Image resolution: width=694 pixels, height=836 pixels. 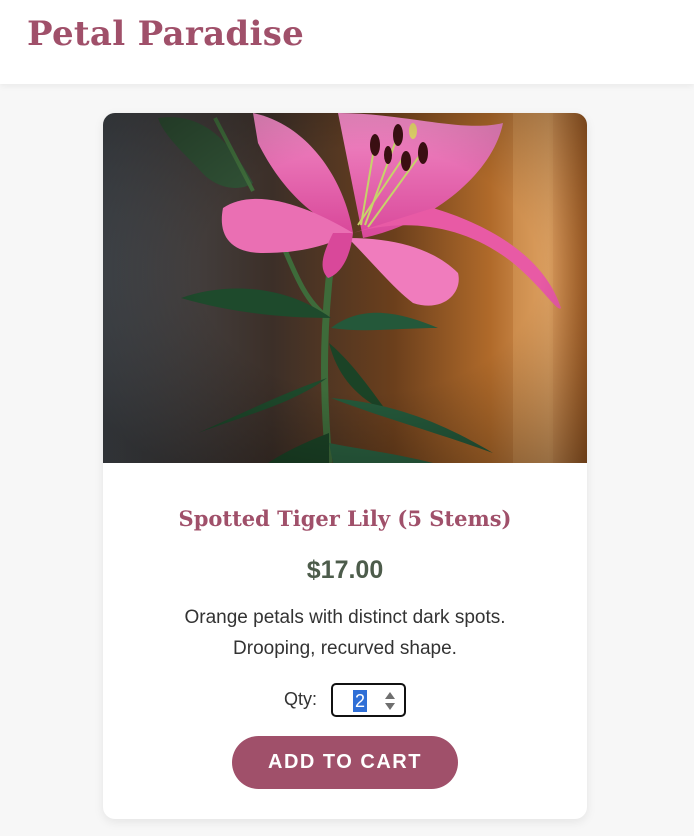 What do you see at coordinates (345, 570) in the screenshot?
I see `product-price: $17.00` at bounding box center [345, 570].